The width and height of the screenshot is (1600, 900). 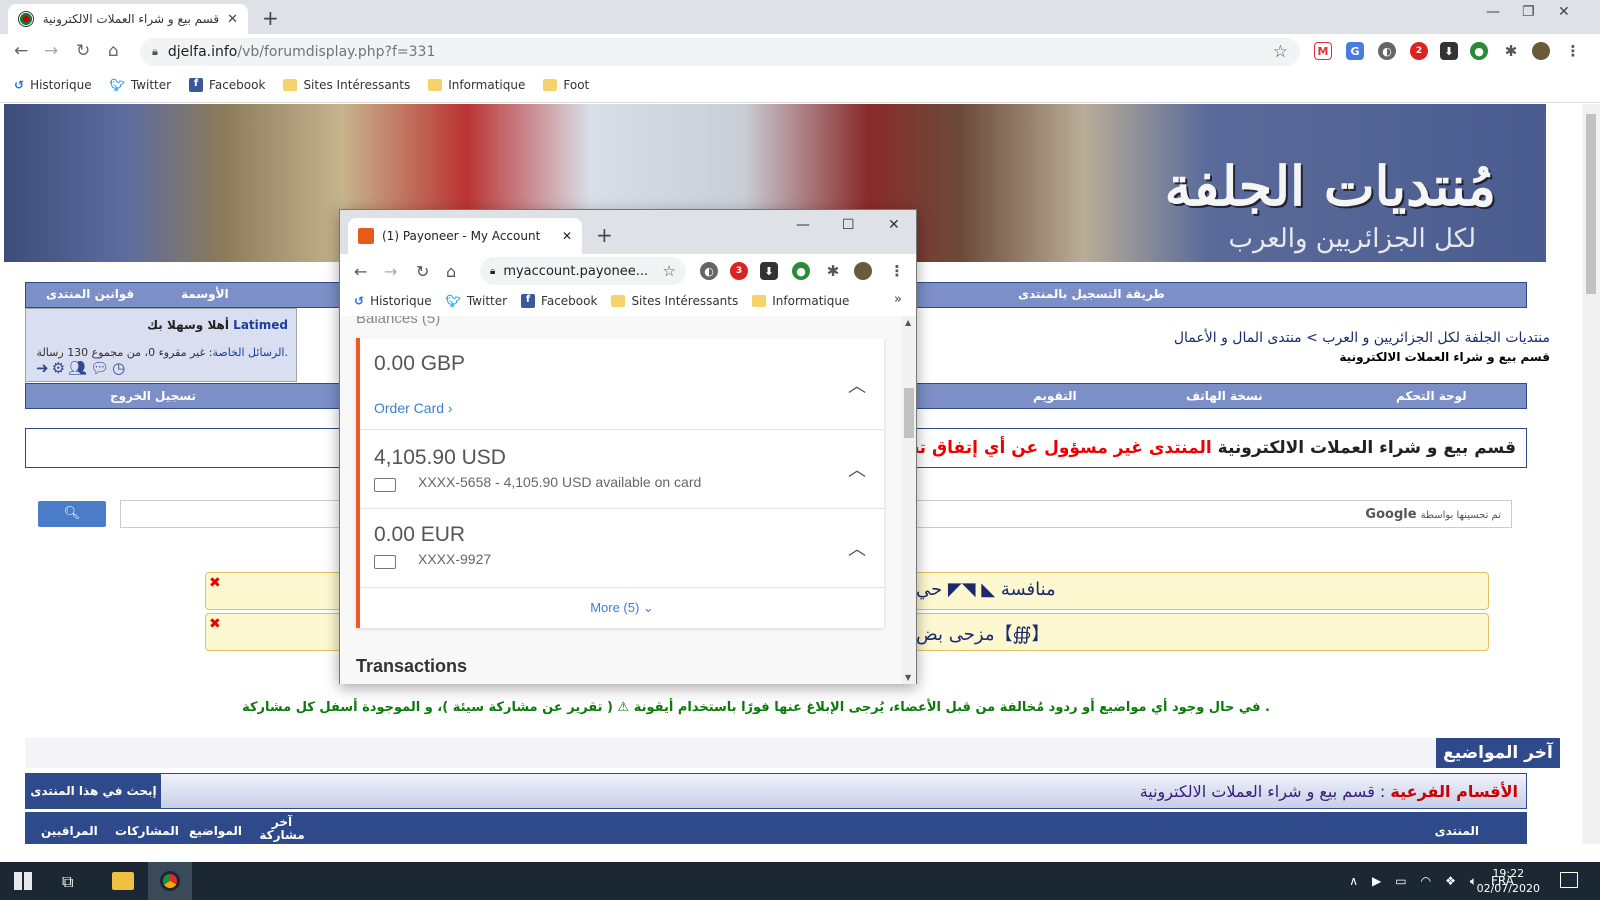 What do you see at coordinates (1541, 51) in the screenshot?
I see `profile-avatar` at bounding box center [1541, 51].